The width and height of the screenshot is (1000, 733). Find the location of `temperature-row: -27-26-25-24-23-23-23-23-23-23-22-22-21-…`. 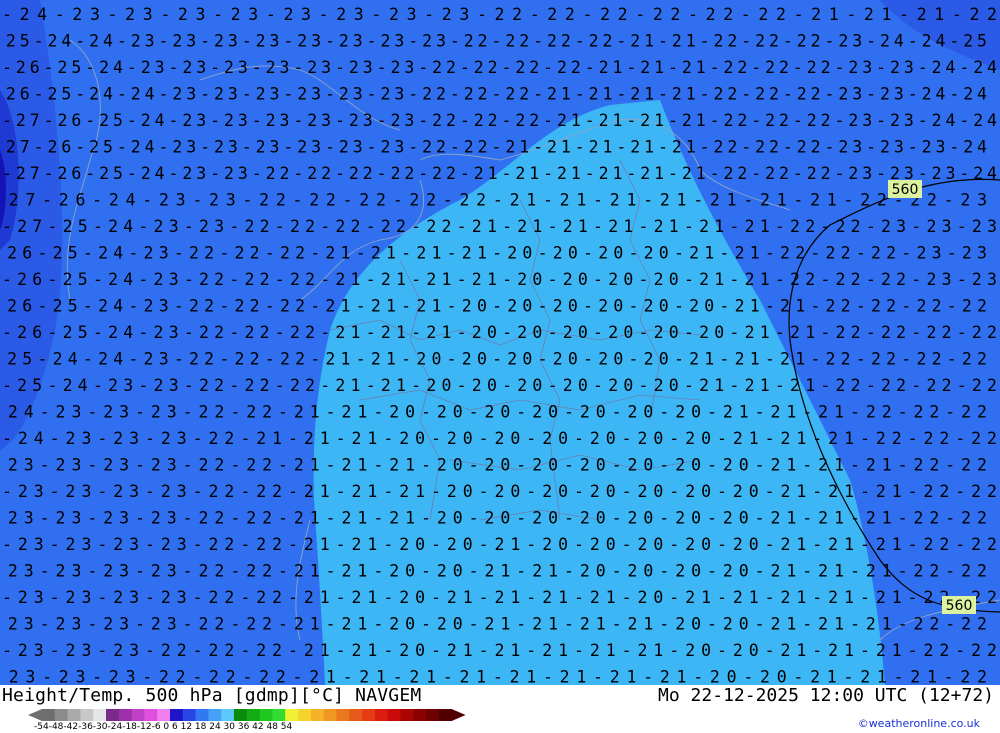

temperature-row: -27-26-25-24-23-23-23-23-23-23-22-22-21-… is located at coordinates (493, 147).